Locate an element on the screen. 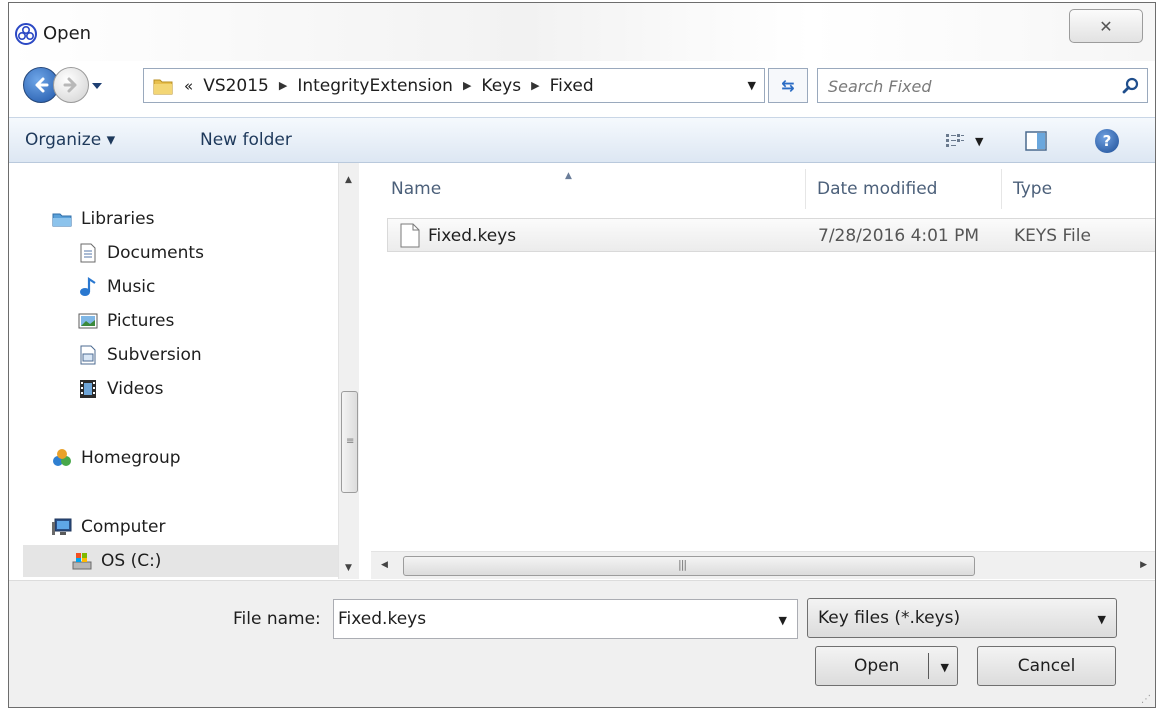  breadcrumb-vs2015: VS2015 is located at coordinates (236, 86).